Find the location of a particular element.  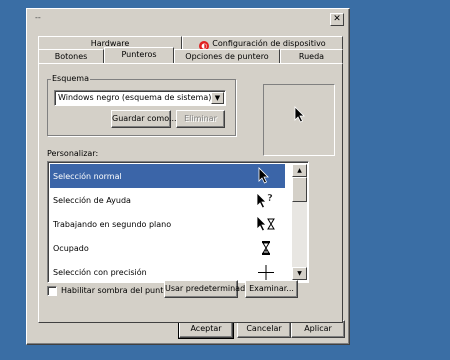

close-button: ✕ is located at coordinates (337, 19).